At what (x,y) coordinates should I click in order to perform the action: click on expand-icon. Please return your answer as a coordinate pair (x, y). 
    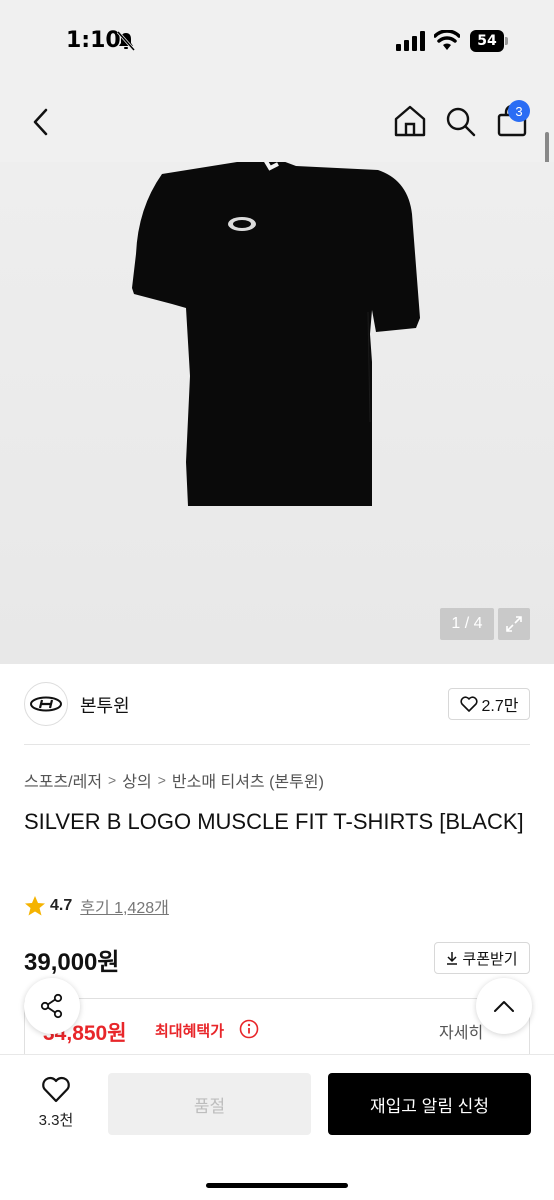
    Looking at the image, I should click on (514, 624).